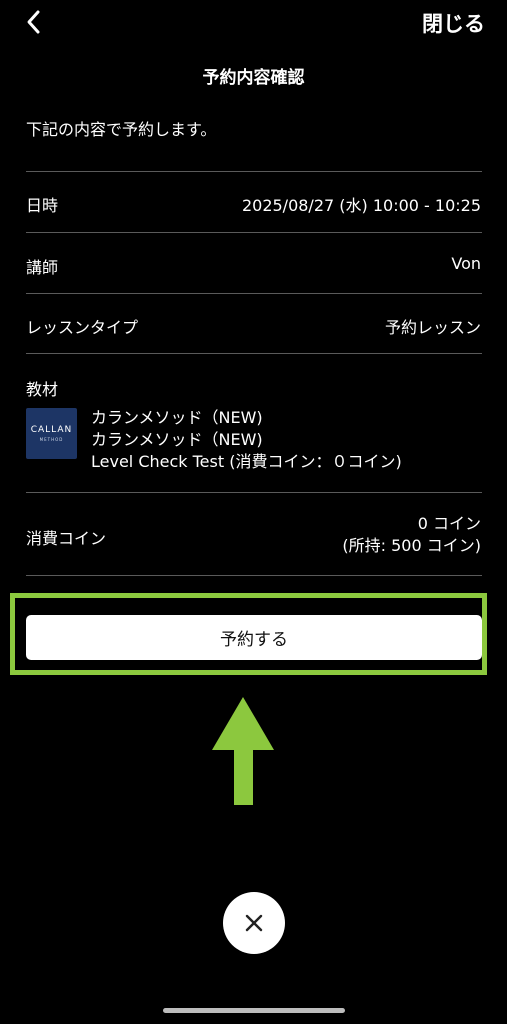  What do you see at coordinates (246, 461) in the screenshot?
I see `material-item: Level Check Test (消費コイン：０コイン)` at bounding box center [246, 461].